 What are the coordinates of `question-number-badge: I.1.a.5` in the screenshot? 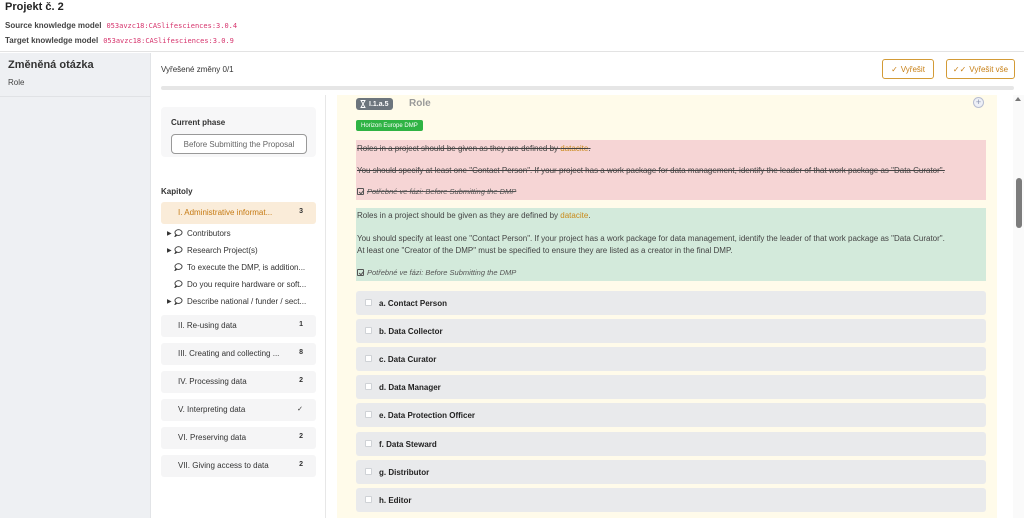 It's located at (375, 104).